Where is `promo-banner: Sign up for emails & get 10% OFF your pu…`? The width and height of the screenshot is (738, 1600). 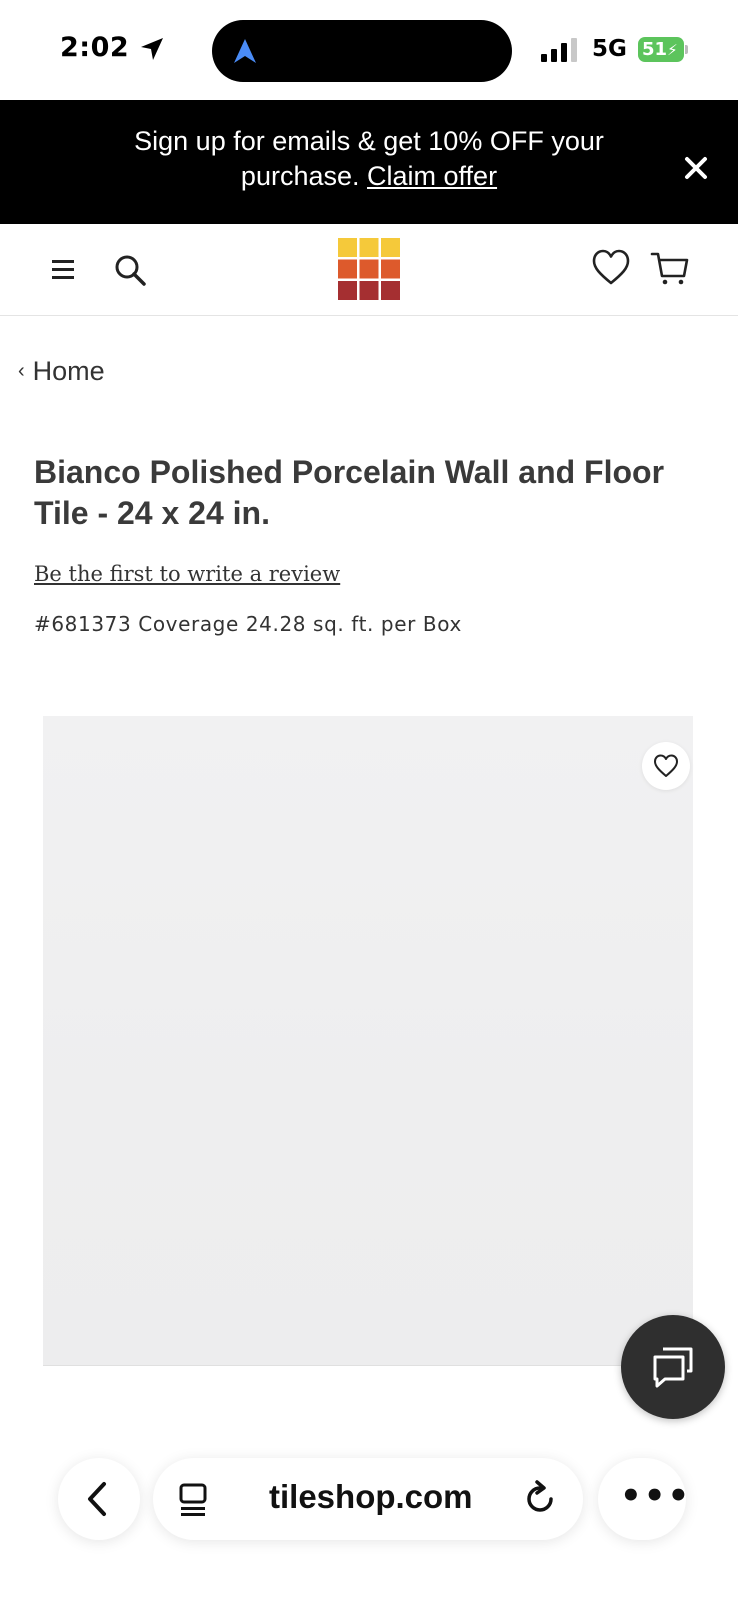 promo-banner: Sign up for emails & get 10% OFF your pu… is located at coordinates (369, 162).